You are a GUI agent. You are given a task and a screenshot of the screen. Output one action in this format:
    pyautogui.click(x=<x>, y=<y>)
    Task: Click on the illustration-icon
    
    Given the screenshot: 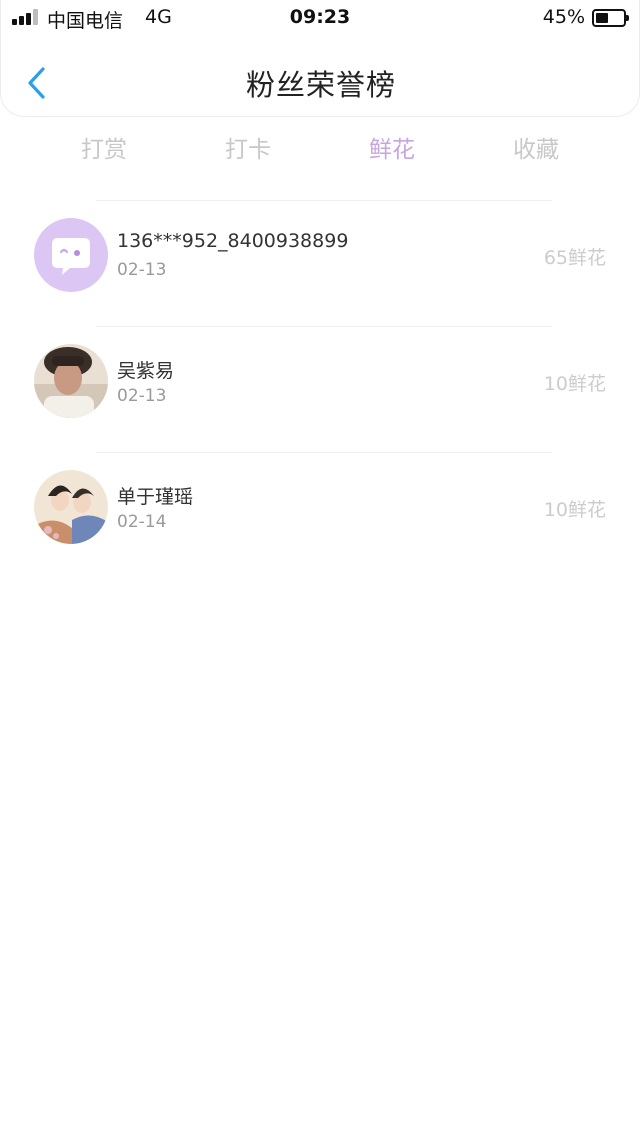 What is the action you would take?
    pyautogui.click(x=71, y=507)
    